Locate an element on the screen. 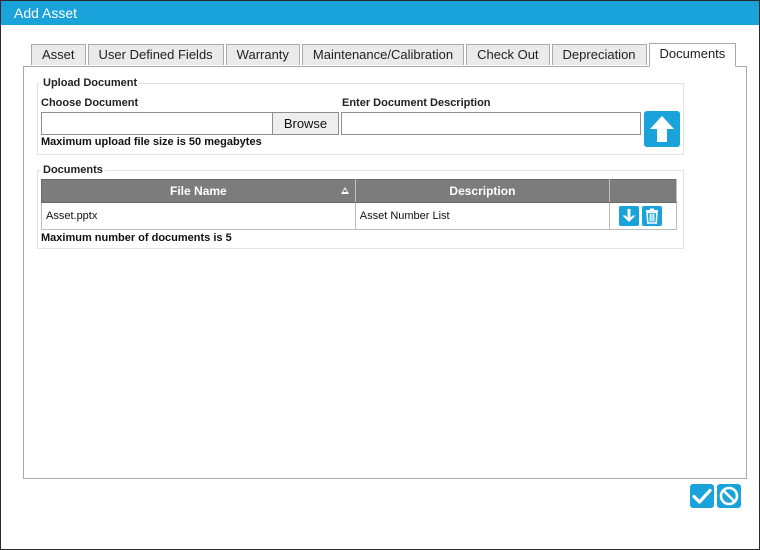 The image size is (760, 550). tab-depreciation: Depreciation is located at coordinates (599, 54).